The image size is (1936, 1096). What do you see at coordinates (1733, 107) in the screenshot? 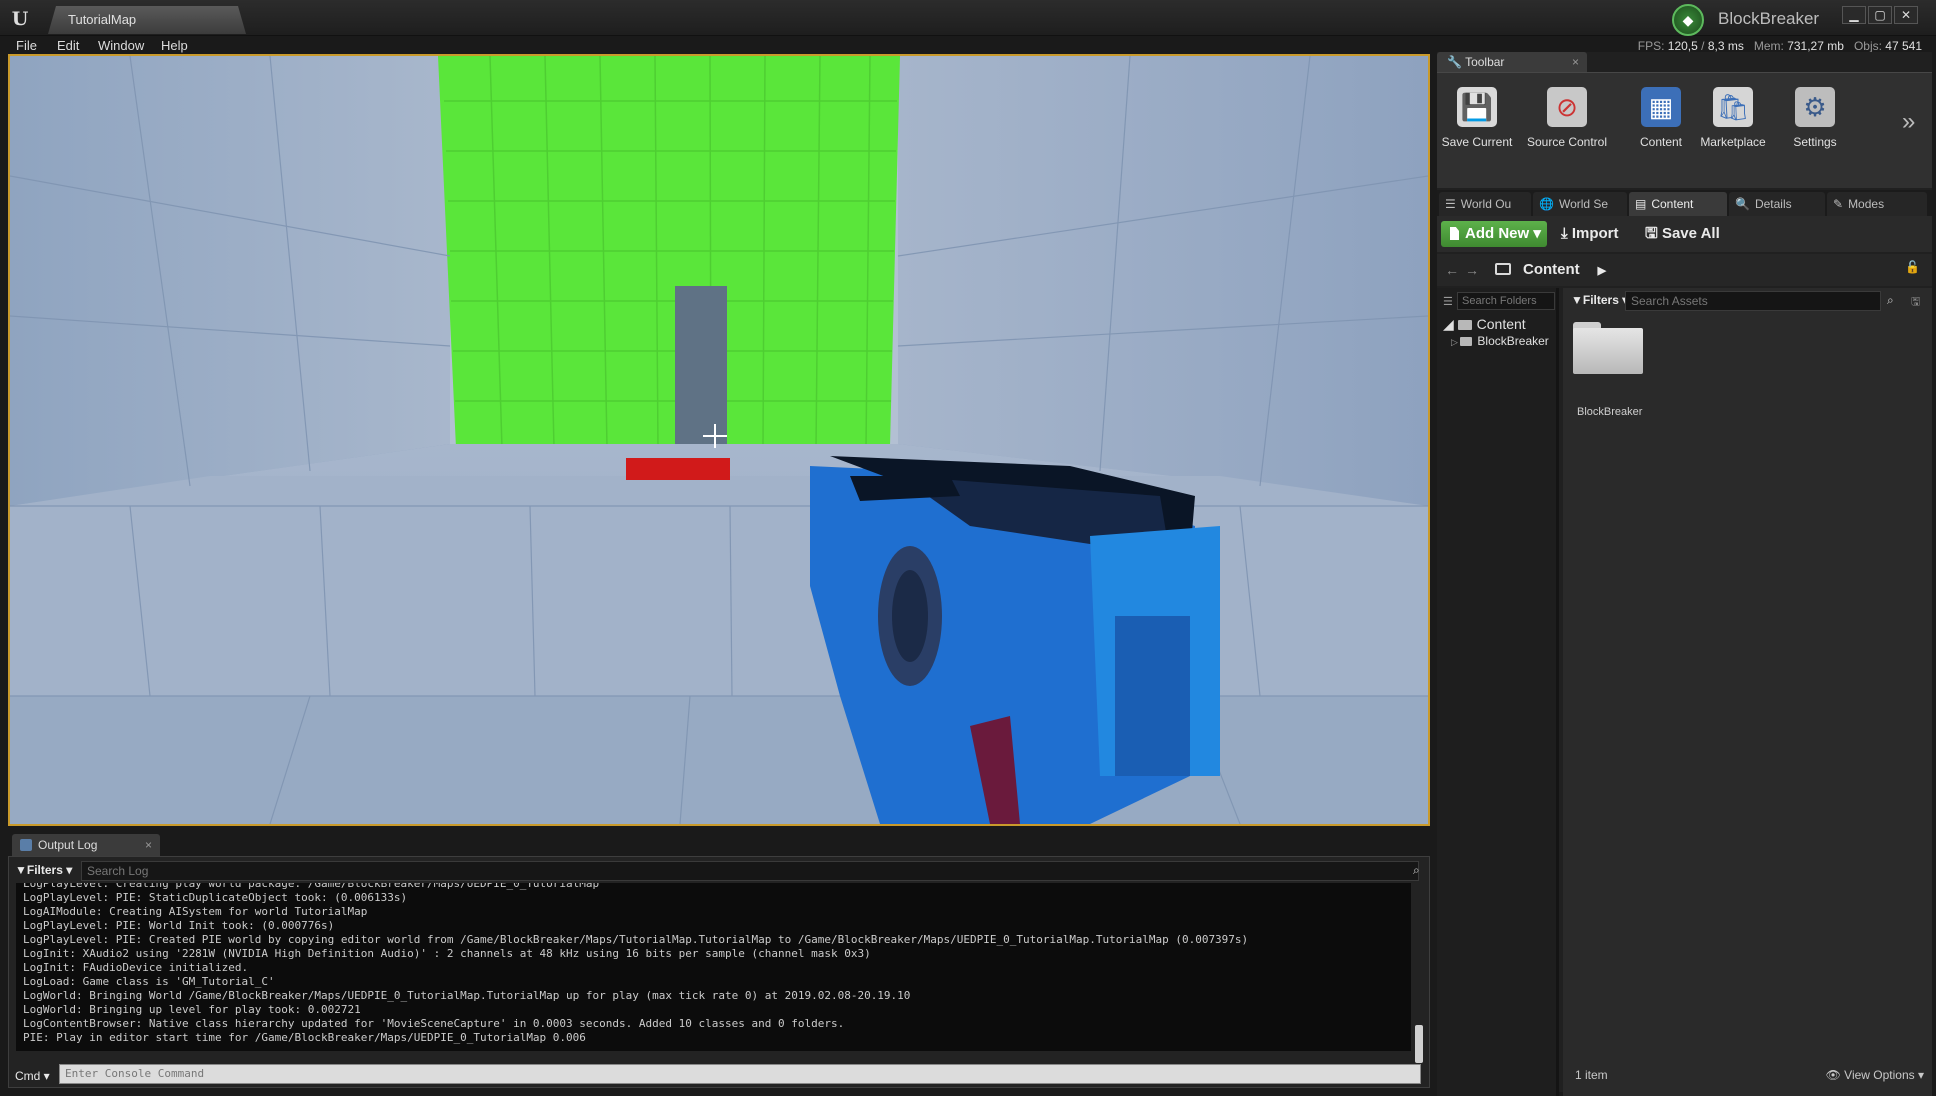
I see `marketplace-bag-icon: 🛍` at bounding box center [1733, 107].